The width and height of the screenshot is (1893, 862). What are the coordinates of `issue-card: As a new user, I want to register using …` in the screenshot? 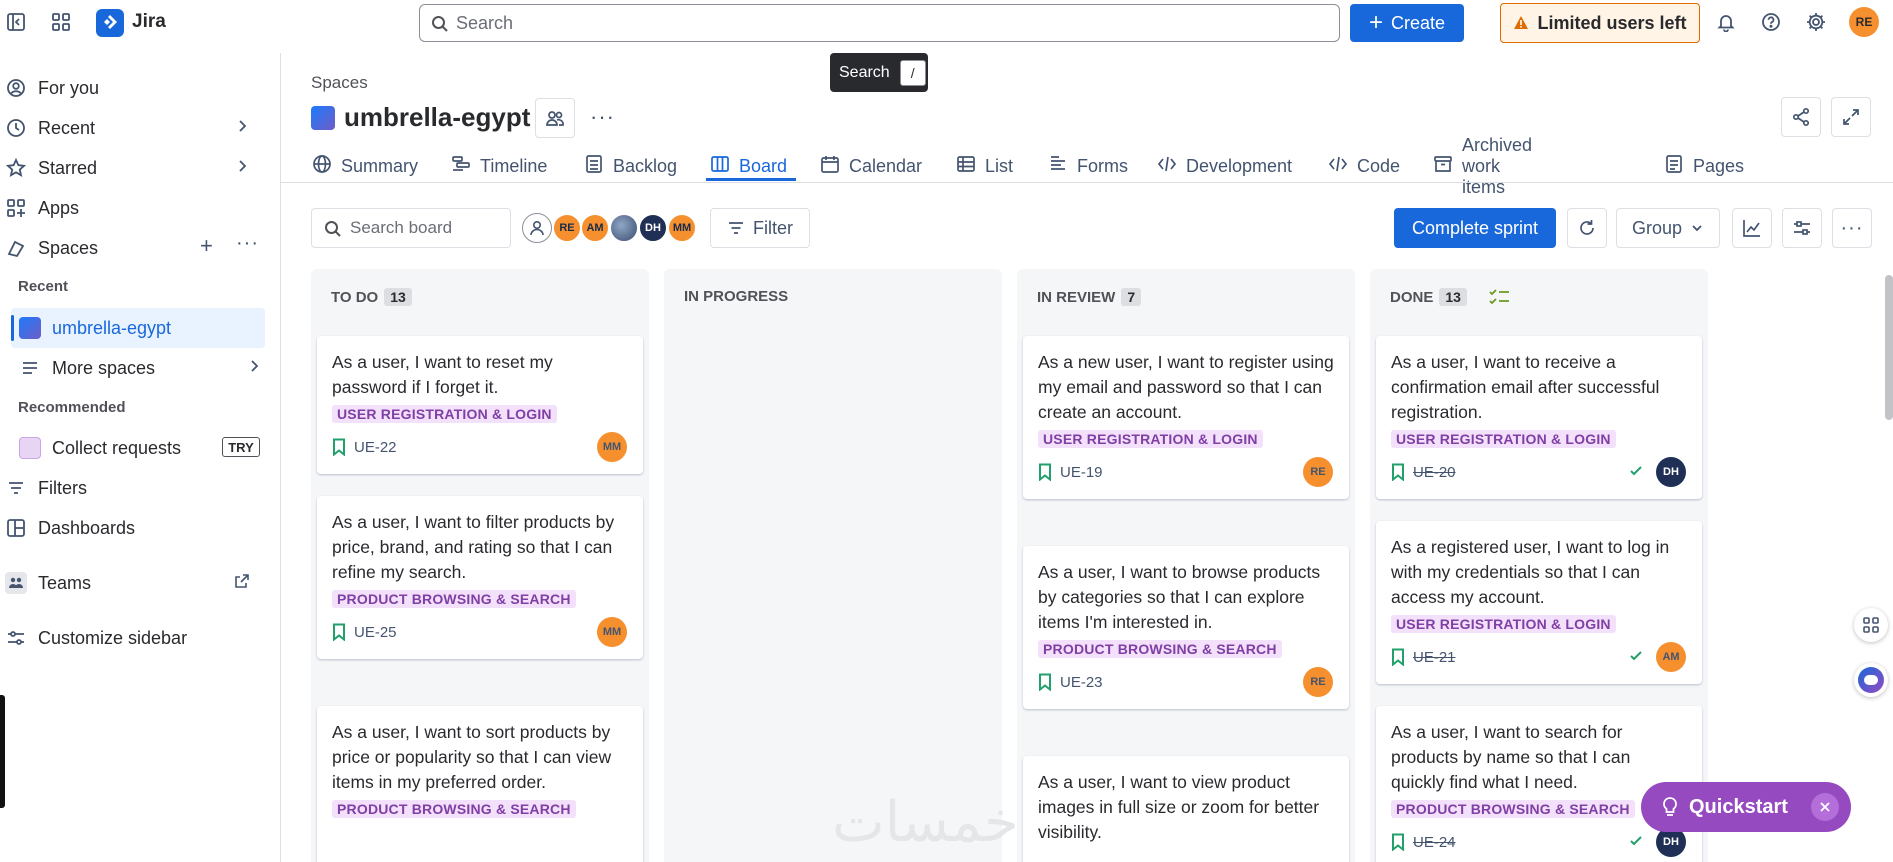 It's located at (1186, 417).